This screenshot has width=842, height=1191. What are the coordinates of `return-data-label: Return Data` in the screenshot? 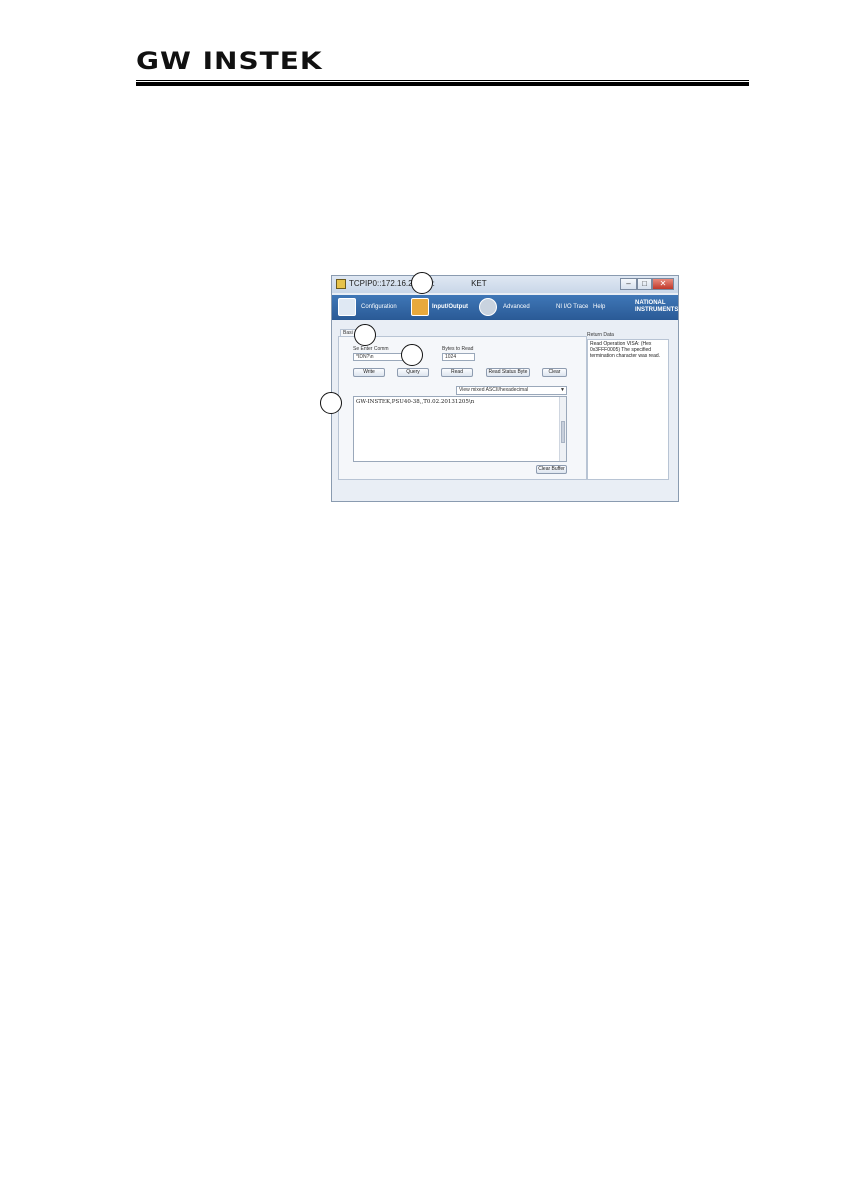 It's located at (600, 335).